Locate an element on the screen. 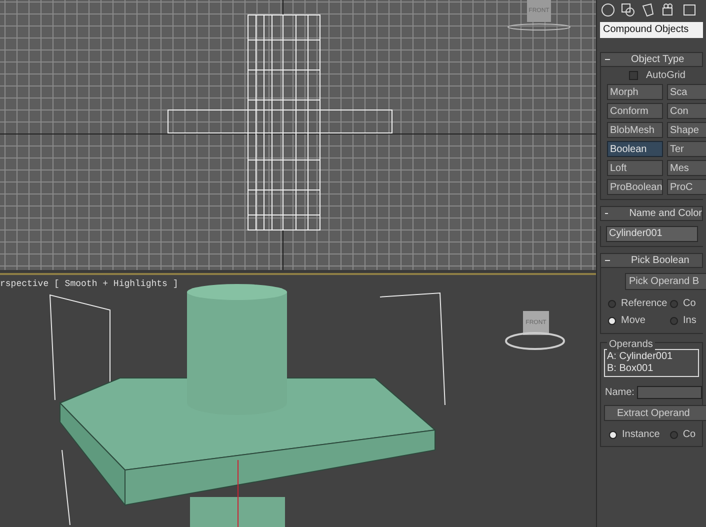 This screenshot has height=527, width=706. name-field: Cylinder001 is located at coordinates (652, 234).